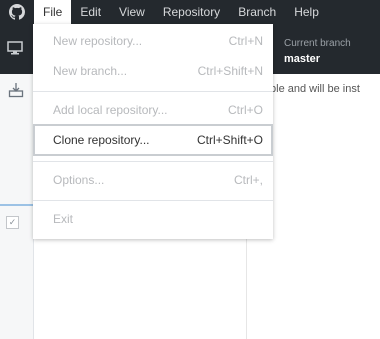 The height and width of the screenshot is (339, 380). Describe the element at coordinates (230, 71) in the screenshot. I see `menu-item-shortcut: Ctrl+Shift+N` at that location.